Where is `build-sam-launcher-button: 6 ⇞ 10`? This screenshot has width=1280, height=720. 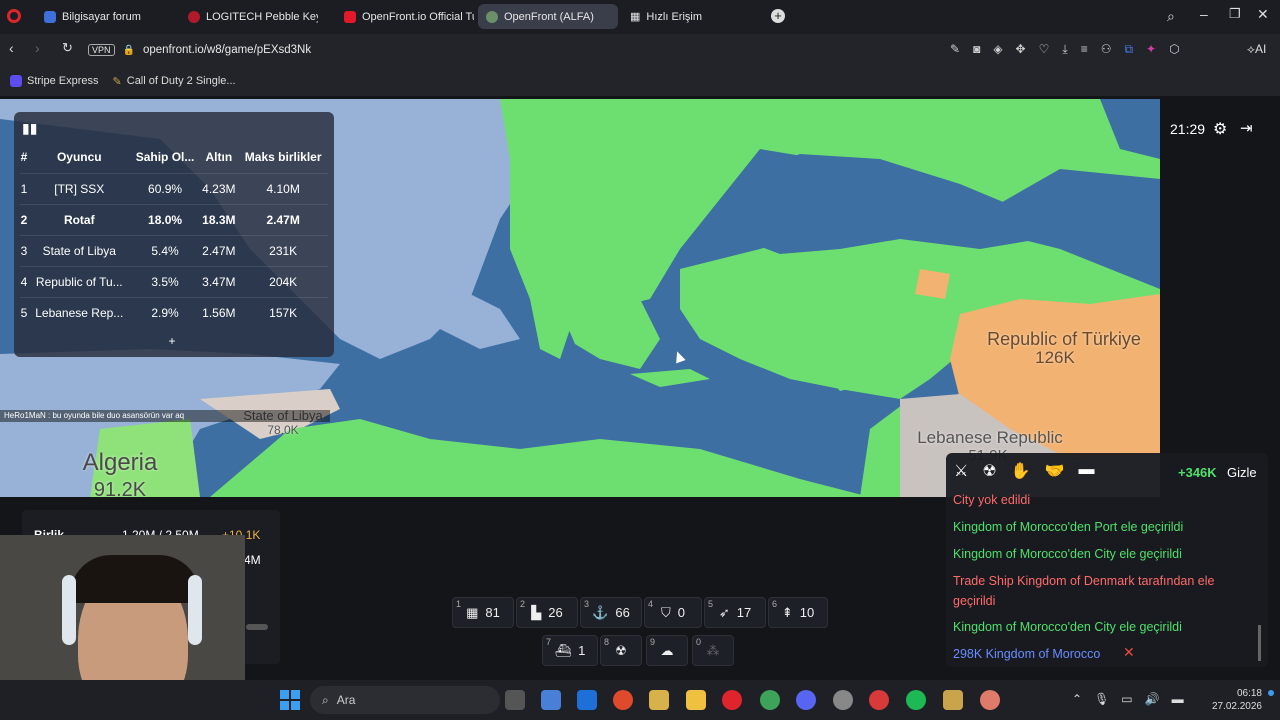 build-sam-launcher-button: 6 ⇞ 10 is located at coordinates (798, 612).